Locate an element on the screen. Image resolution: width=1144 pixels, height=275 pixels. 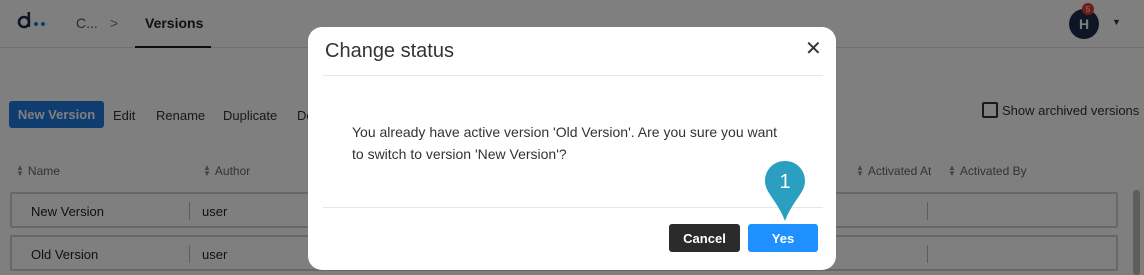
yes-button: Yes is located at coordinates (783, 238).